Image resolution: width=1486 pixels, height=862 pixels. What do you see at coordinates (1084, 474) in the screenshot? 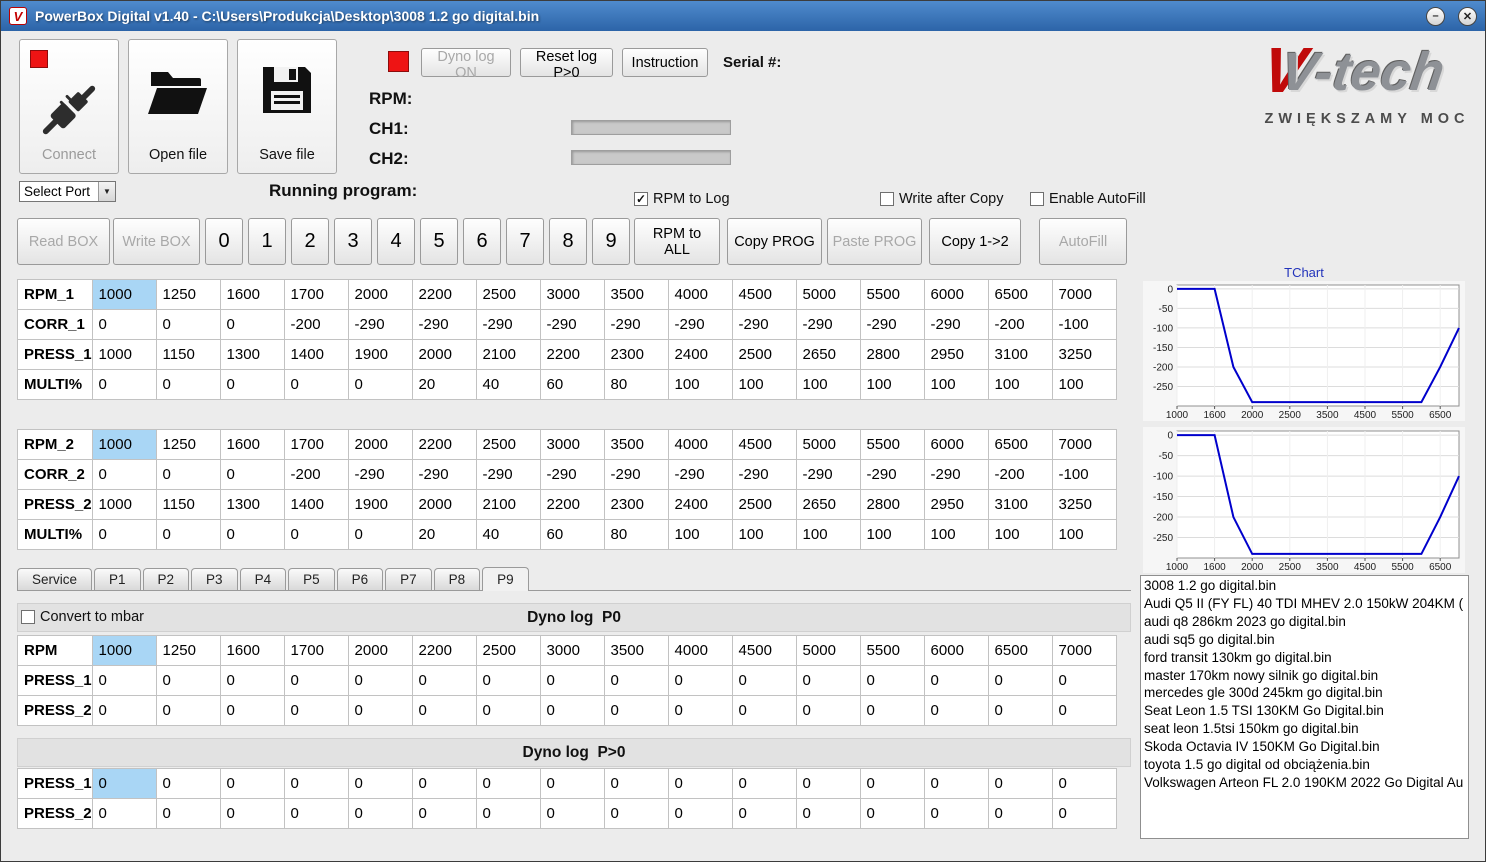
I see `grid-cell: -100` at bounding box center [1084, 474].